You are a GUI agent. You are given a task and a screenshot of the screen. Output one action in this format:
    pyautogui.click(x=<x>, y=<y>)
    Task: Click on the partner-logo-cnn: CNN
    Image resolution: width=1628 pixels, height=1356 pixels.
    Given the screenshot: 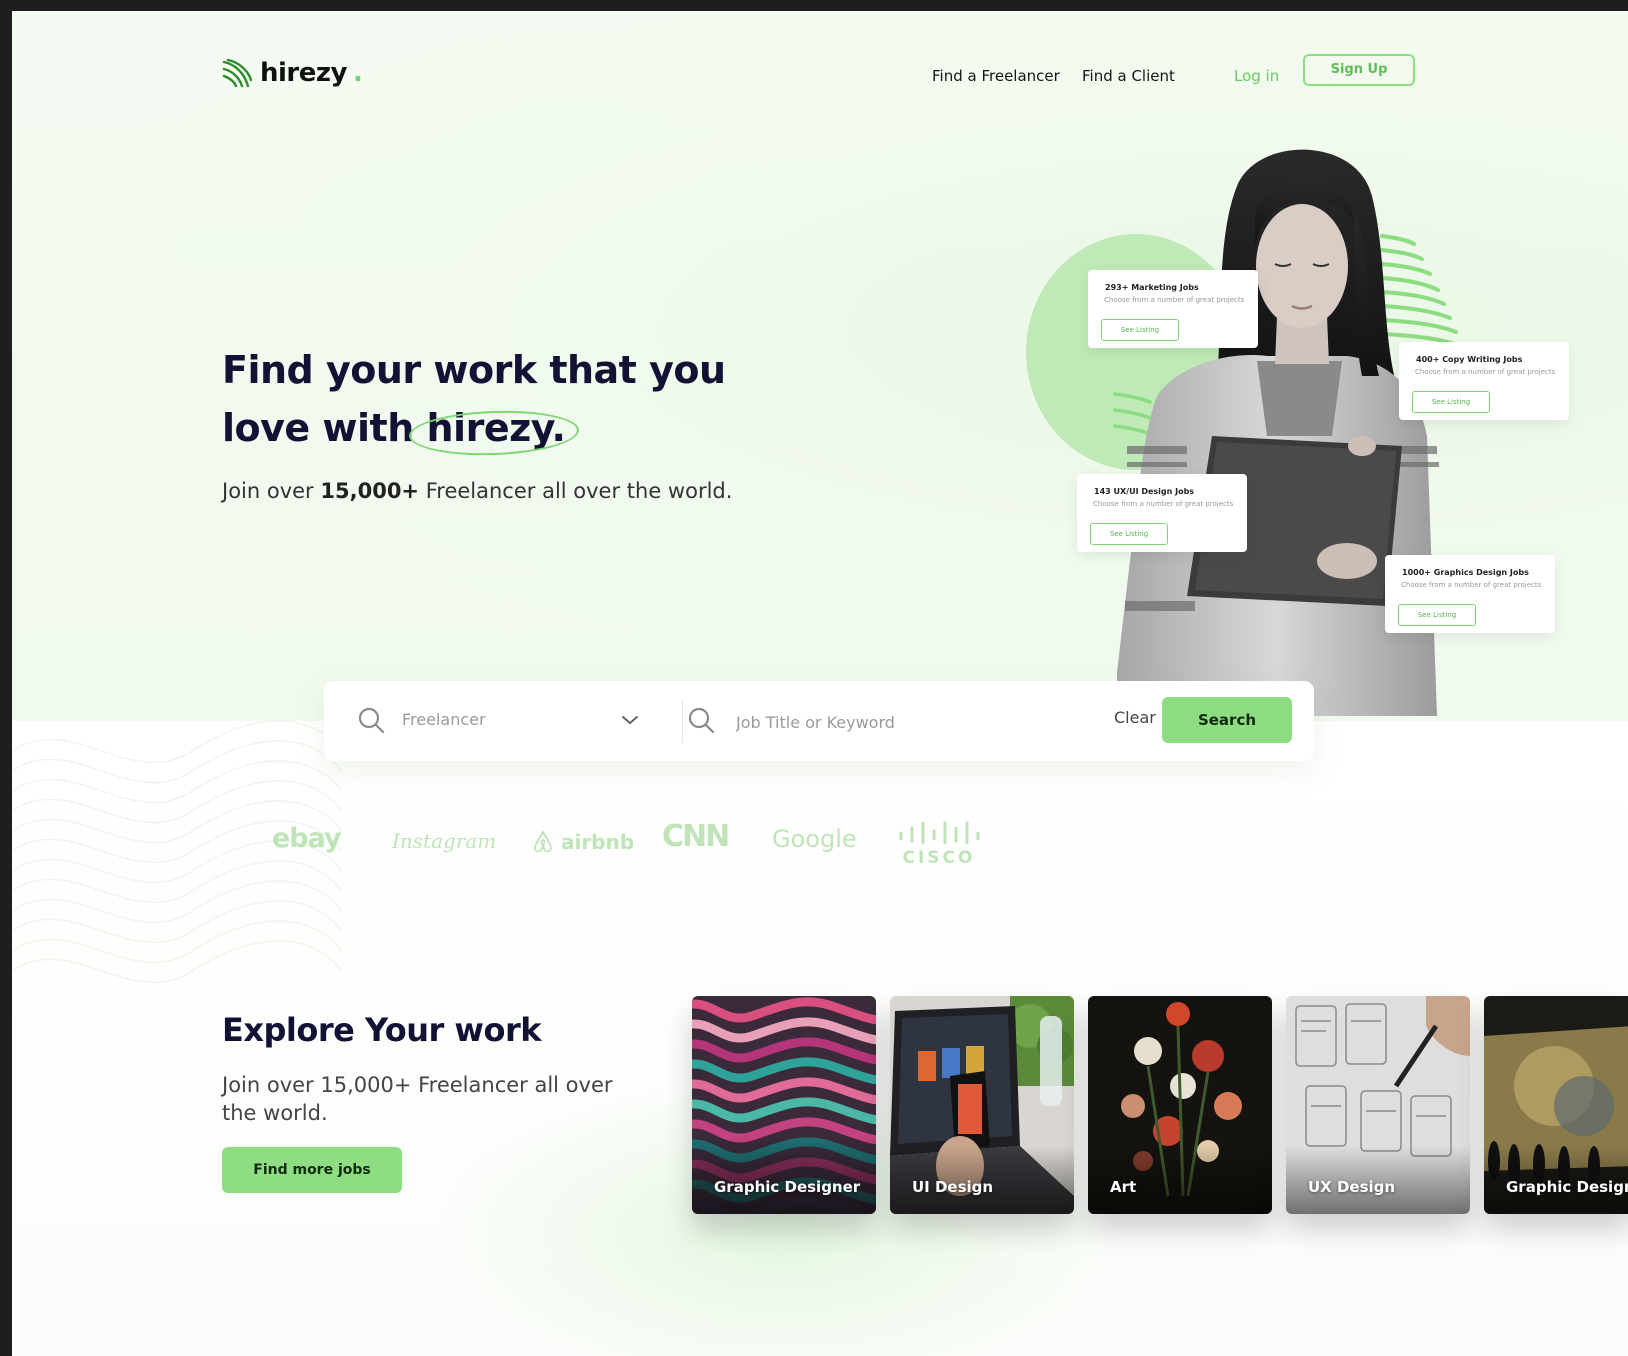 What is the action you would take?
    pyautogui.click(x=696, y=836)
    